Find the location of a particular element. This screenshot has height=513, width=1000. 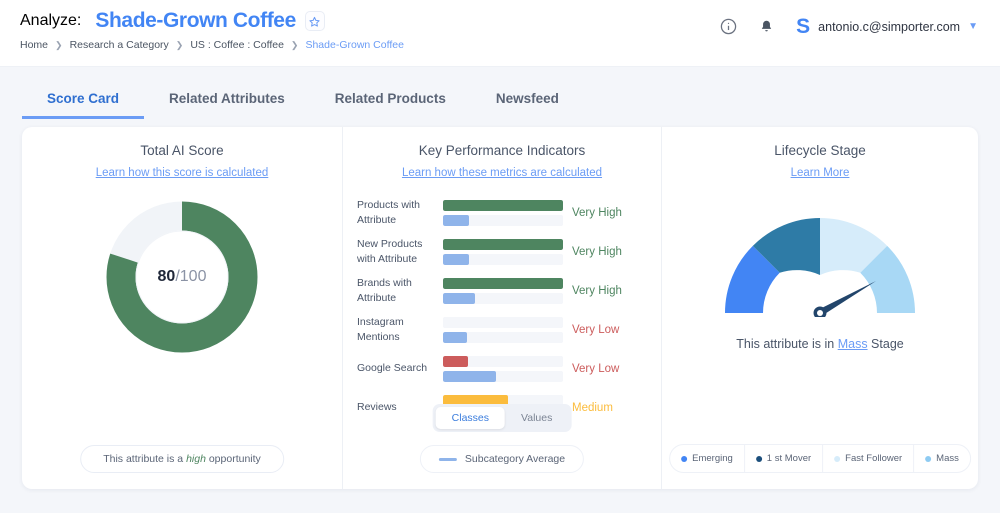

page-title: Analyze: Shade-Grown Coffee is located at coordinates (172, 21).